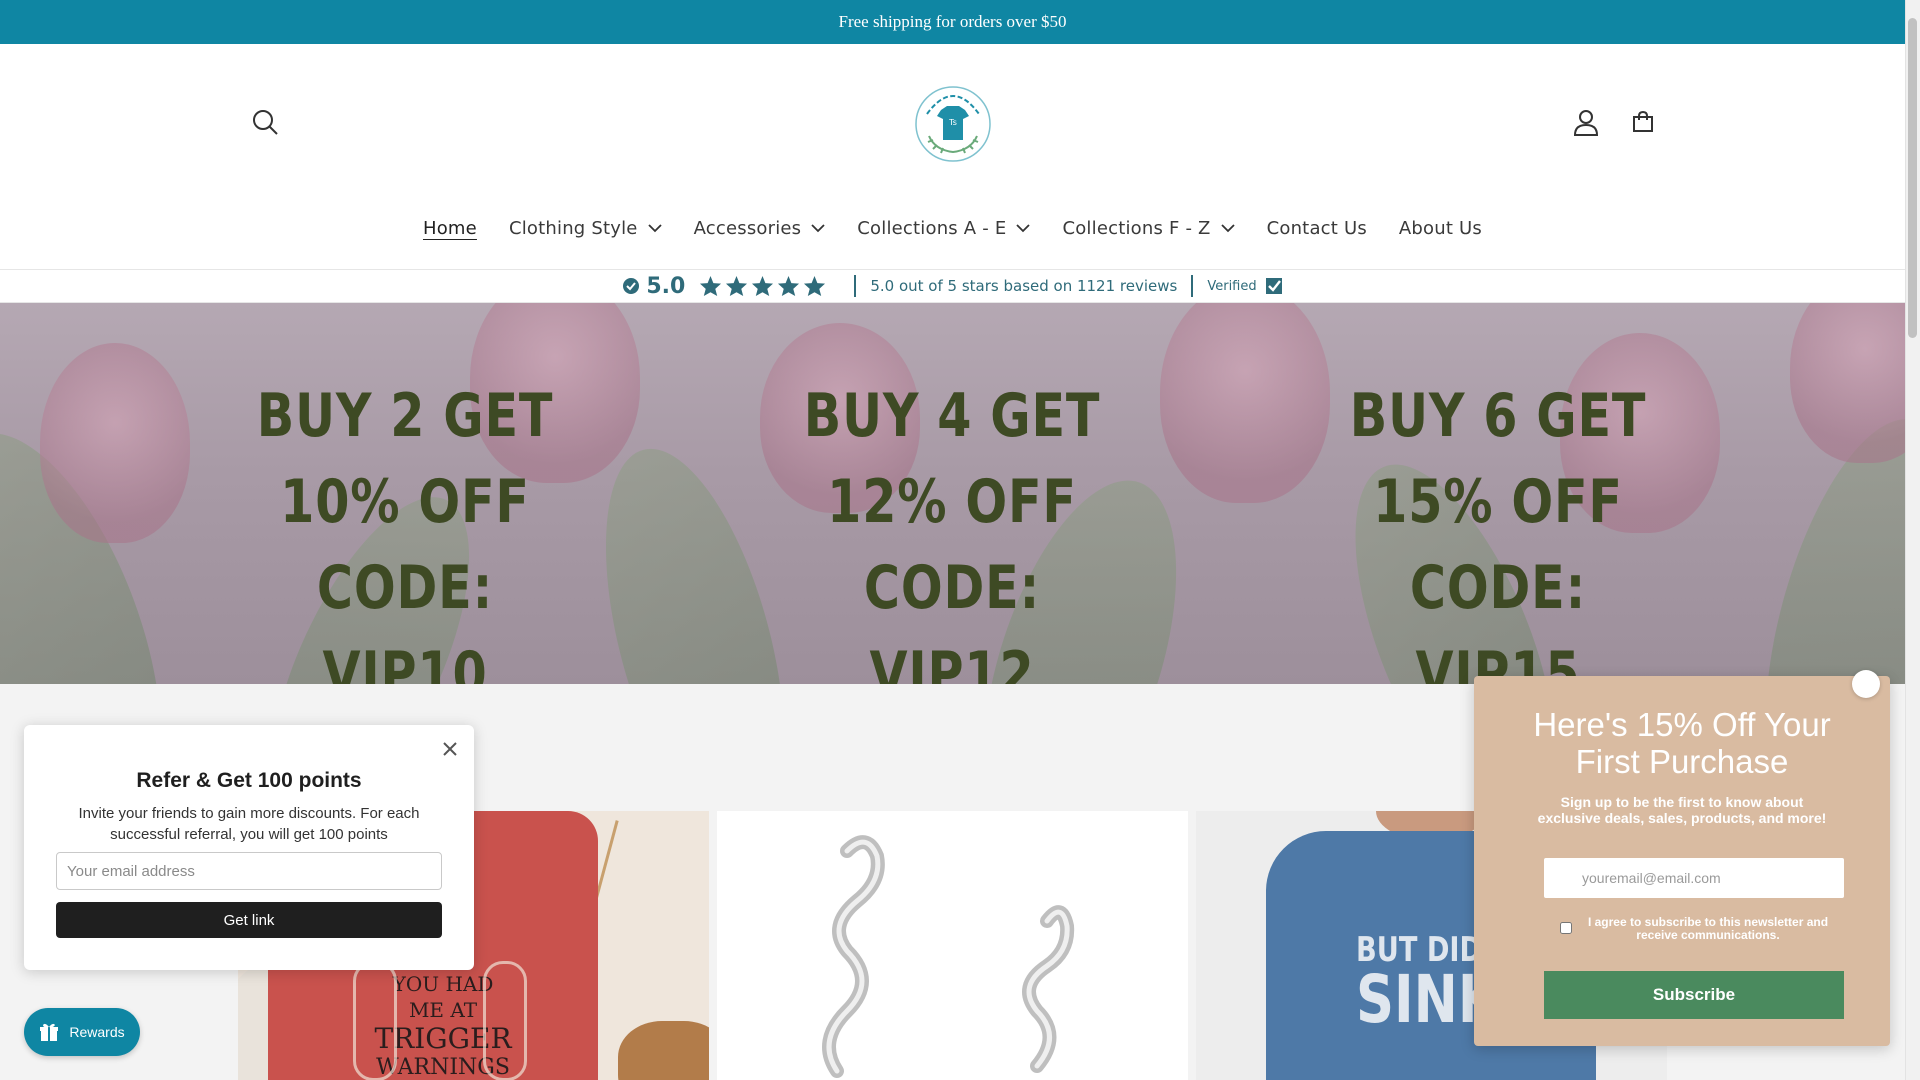  What do you see at coordinates (97, 1032) in the screenshot?
I see `rewards-label: Rewards` at bounding box center [97, 1032].